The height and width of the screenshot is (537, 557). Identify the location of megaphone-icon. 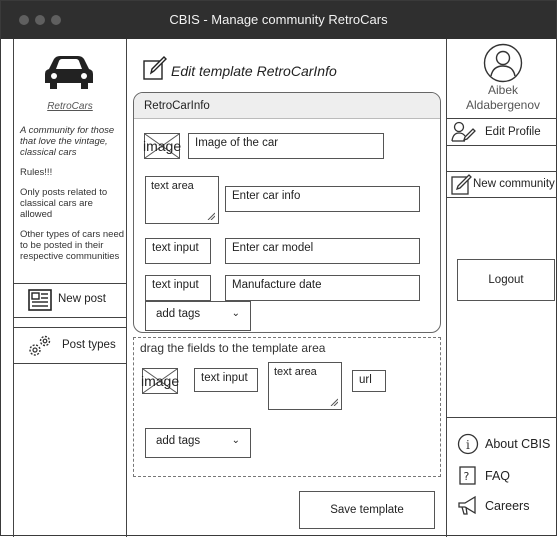
(467, 505).